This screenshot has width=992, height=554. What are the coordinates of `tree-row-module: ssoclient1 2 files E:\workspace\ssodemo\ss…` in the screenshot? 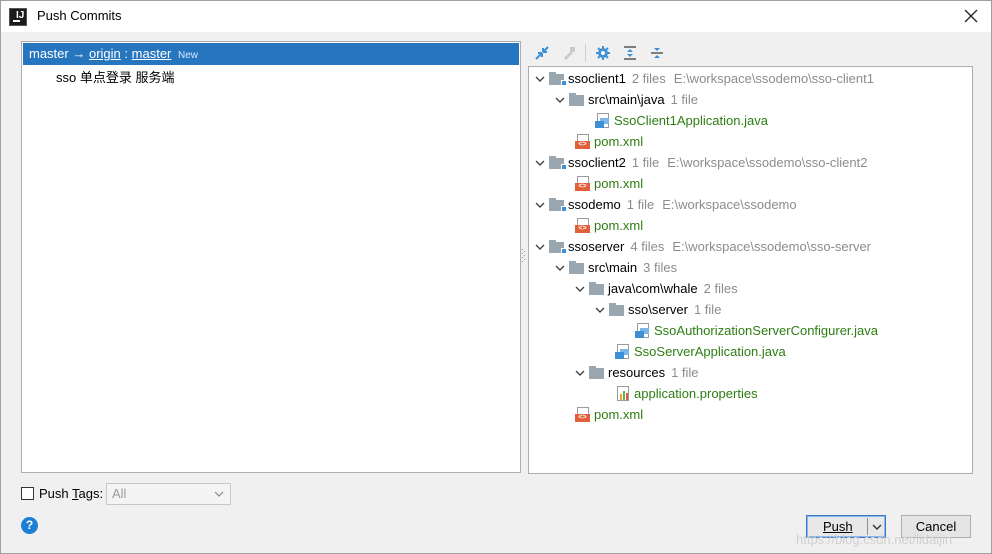 It's located at (703, 78).